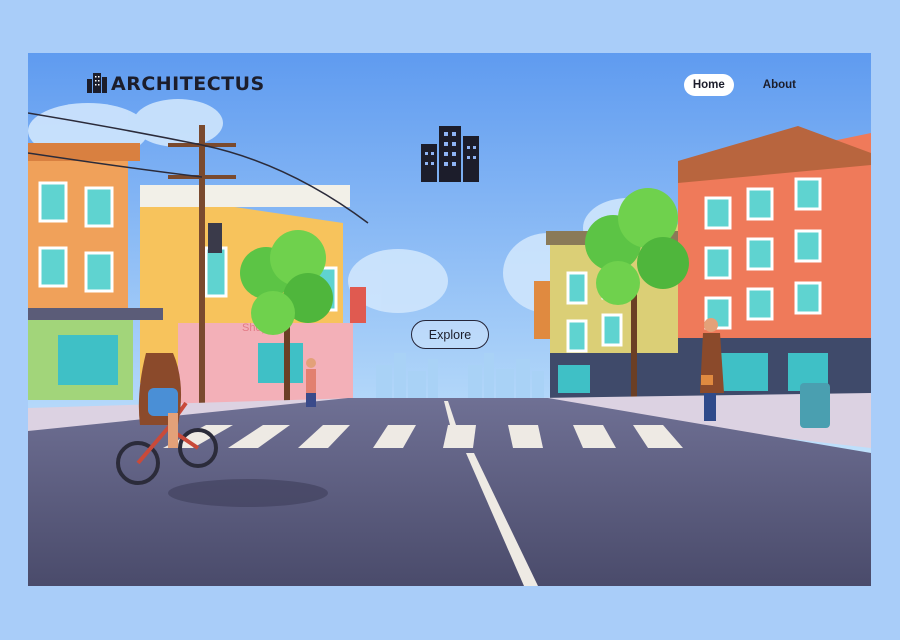  Describe the element at coordinates (311, 382) in the screenshot. I see `pedestrian-old-man` at that location.